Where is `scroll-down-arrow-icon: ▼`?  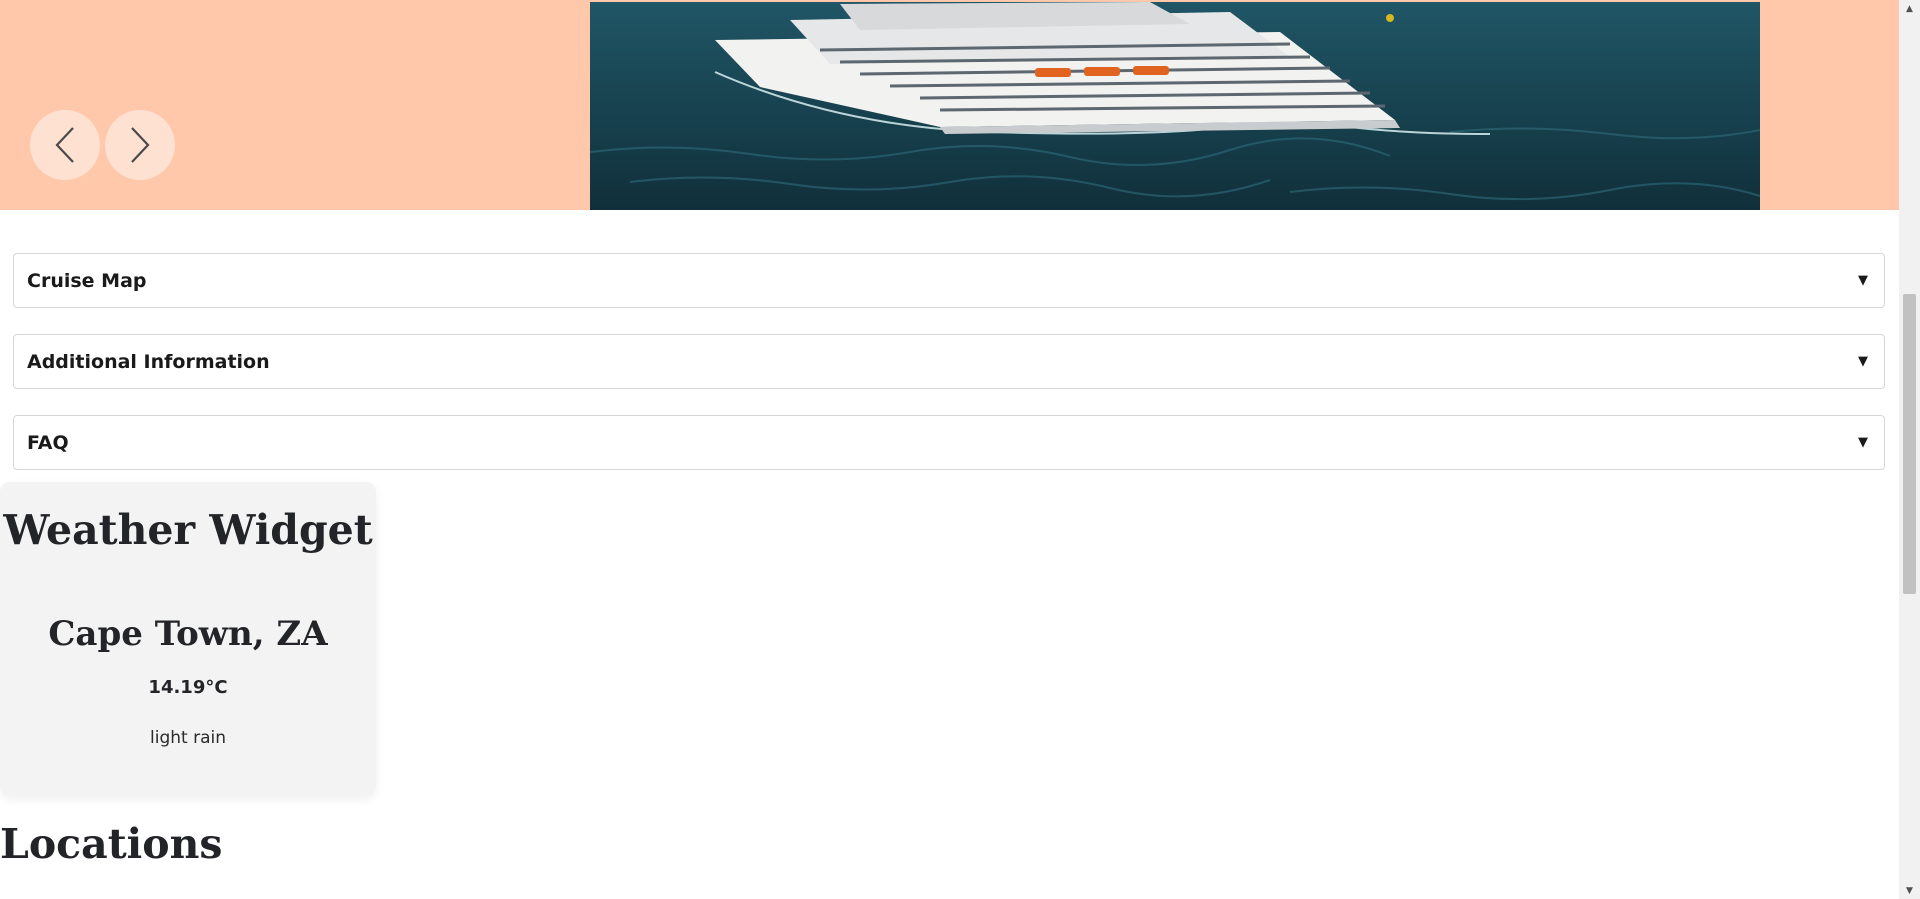 scroll-down-arrow-icon: ▼ is located at coordinates (1909, 890).